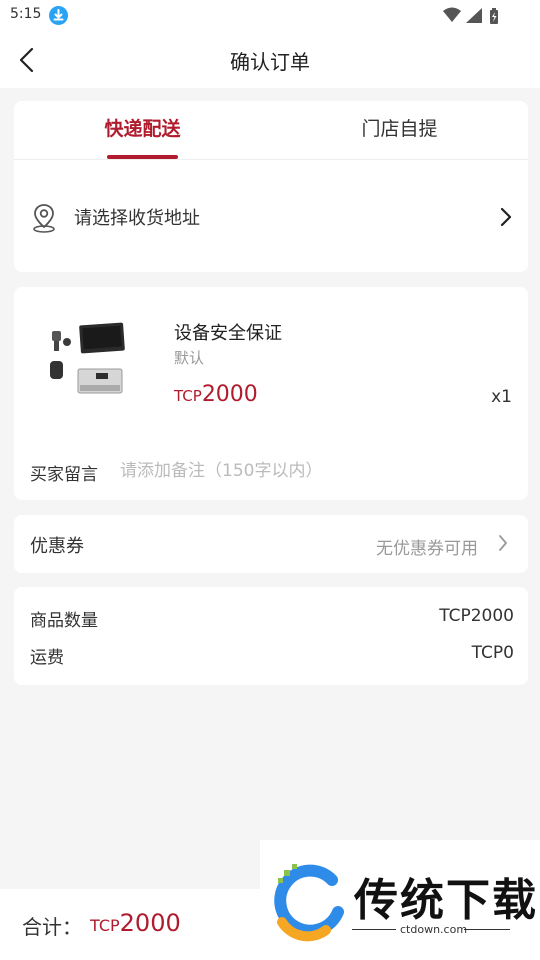  Describe the element at coordinates (310, 471) in the screenshot. I see `remark-input` at that location.